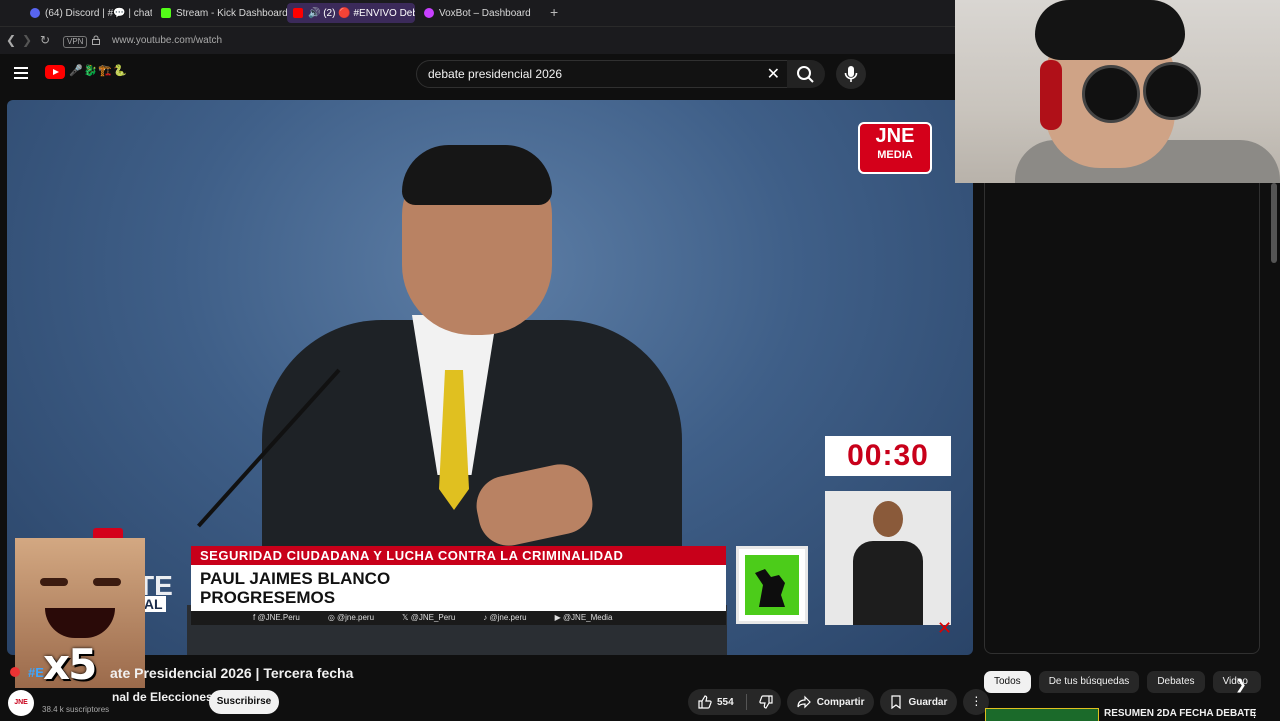  I want to click on subscribe-button: Suscribirse, so click(244, 702).